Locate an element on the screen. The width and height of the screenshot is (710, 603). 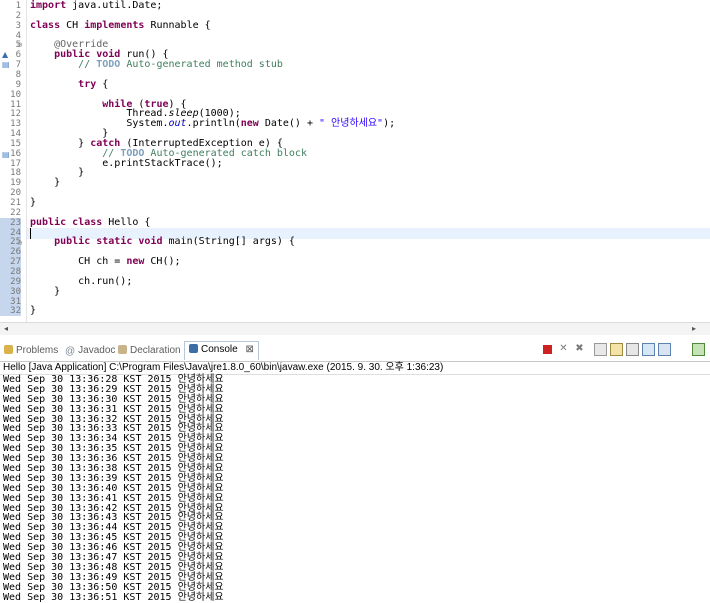
code-token: Runnable { is located at coordinates (177, 25).